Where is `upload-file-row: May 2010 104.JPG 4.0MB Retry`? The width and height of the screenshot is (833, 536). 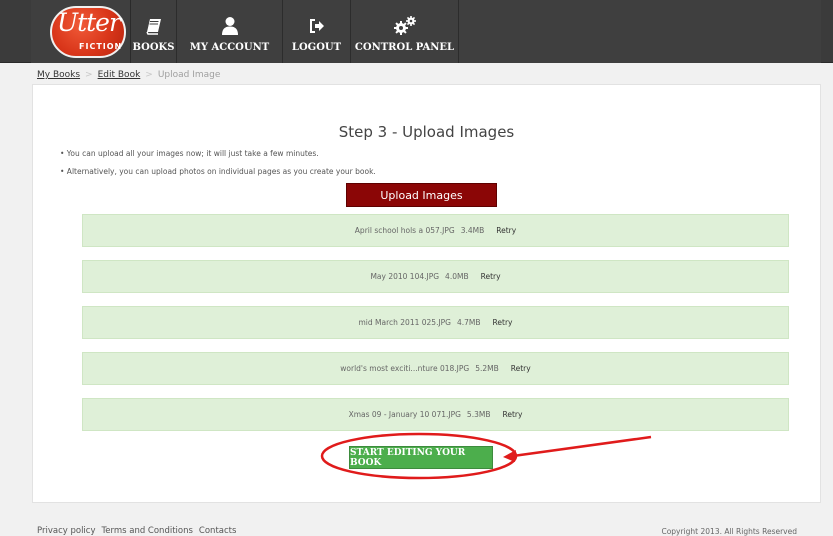
upload-file-row: May 2010 104.JPG 4.0MB Retry is located at coordinates (435, 276).